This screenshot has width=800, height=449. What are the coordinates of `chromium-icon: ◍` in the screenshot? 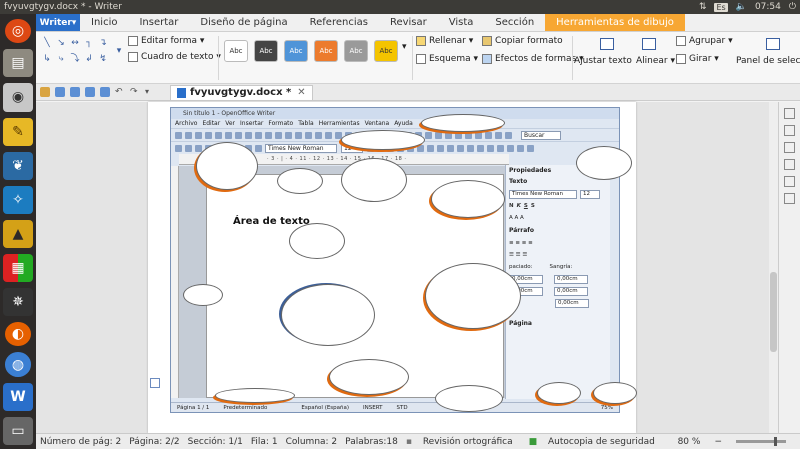 It's located at (18, 364).